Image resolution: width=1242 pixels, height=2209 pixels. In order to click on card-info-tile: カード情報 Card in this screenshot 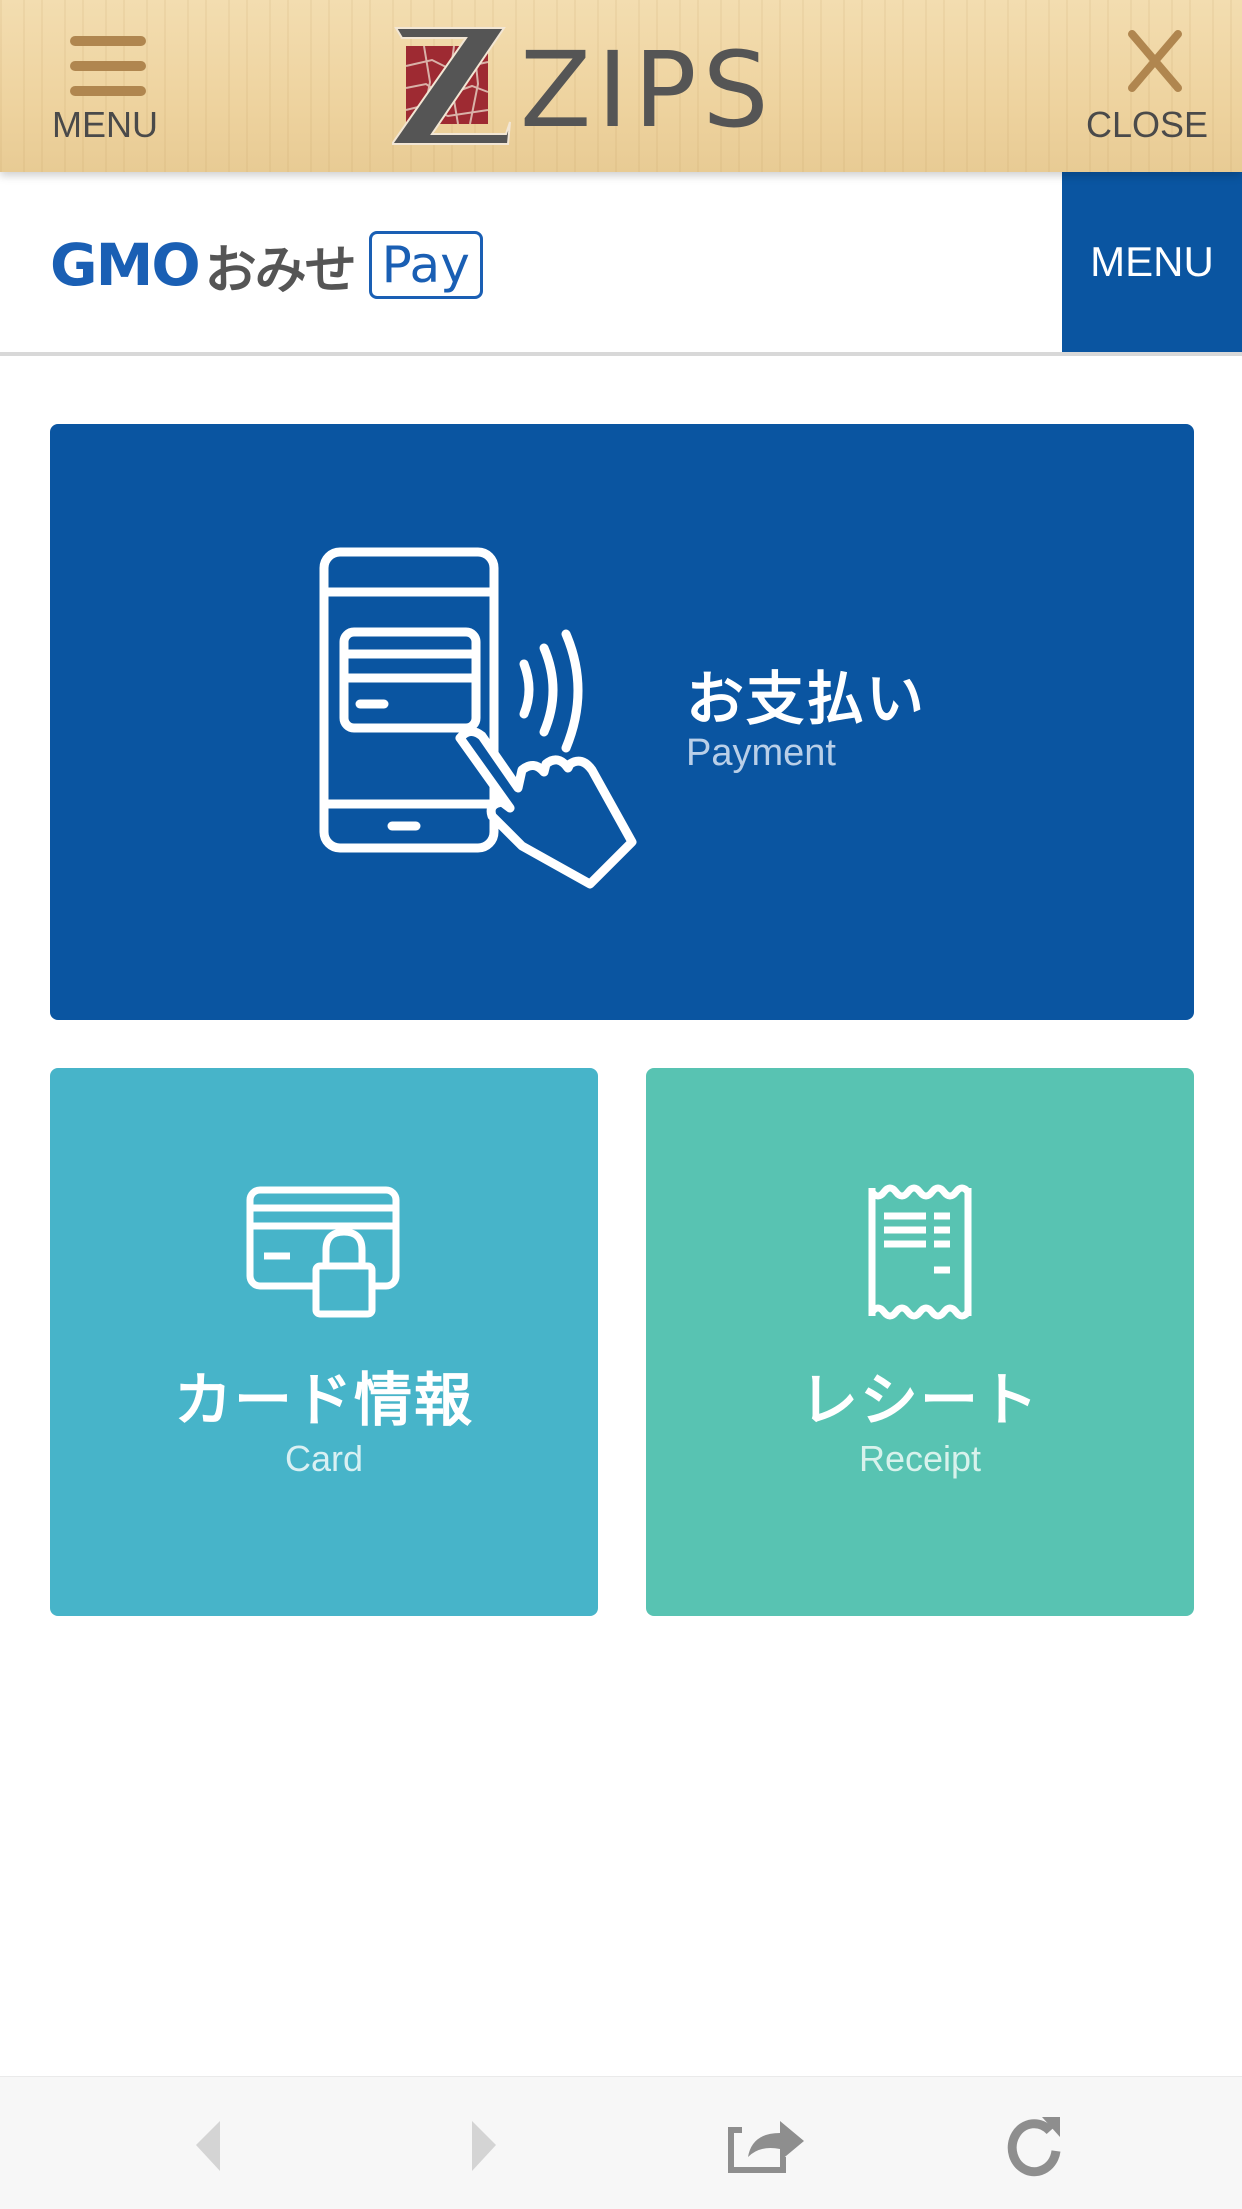, I will do `click(324, 1342)`.